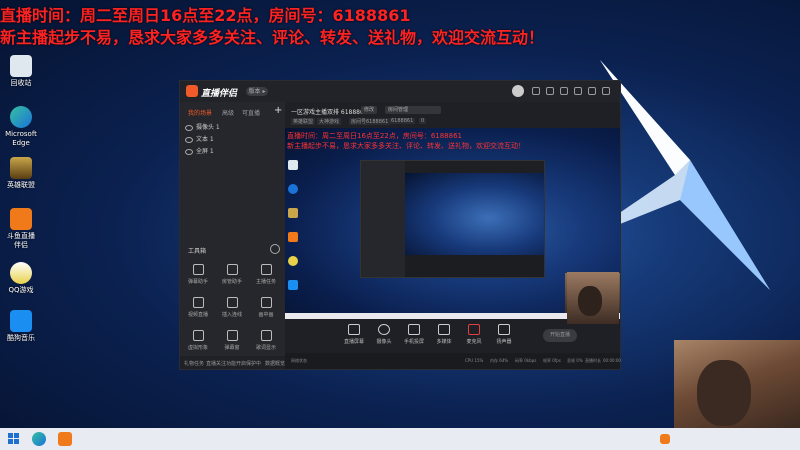  Describe the element at coordinates (198, 335) in the screenshot. I see `avatar-icon` at that location.